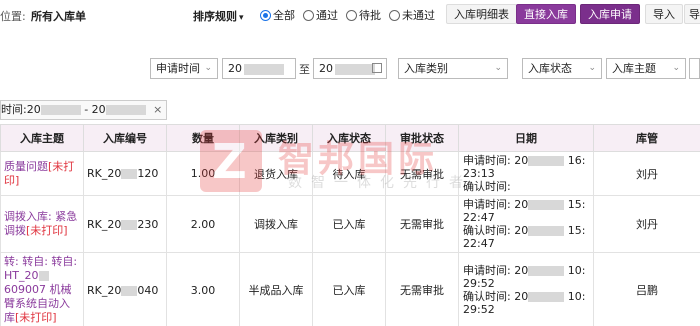  I want to click on category-cell: 半成品入库, so click(276, 289).